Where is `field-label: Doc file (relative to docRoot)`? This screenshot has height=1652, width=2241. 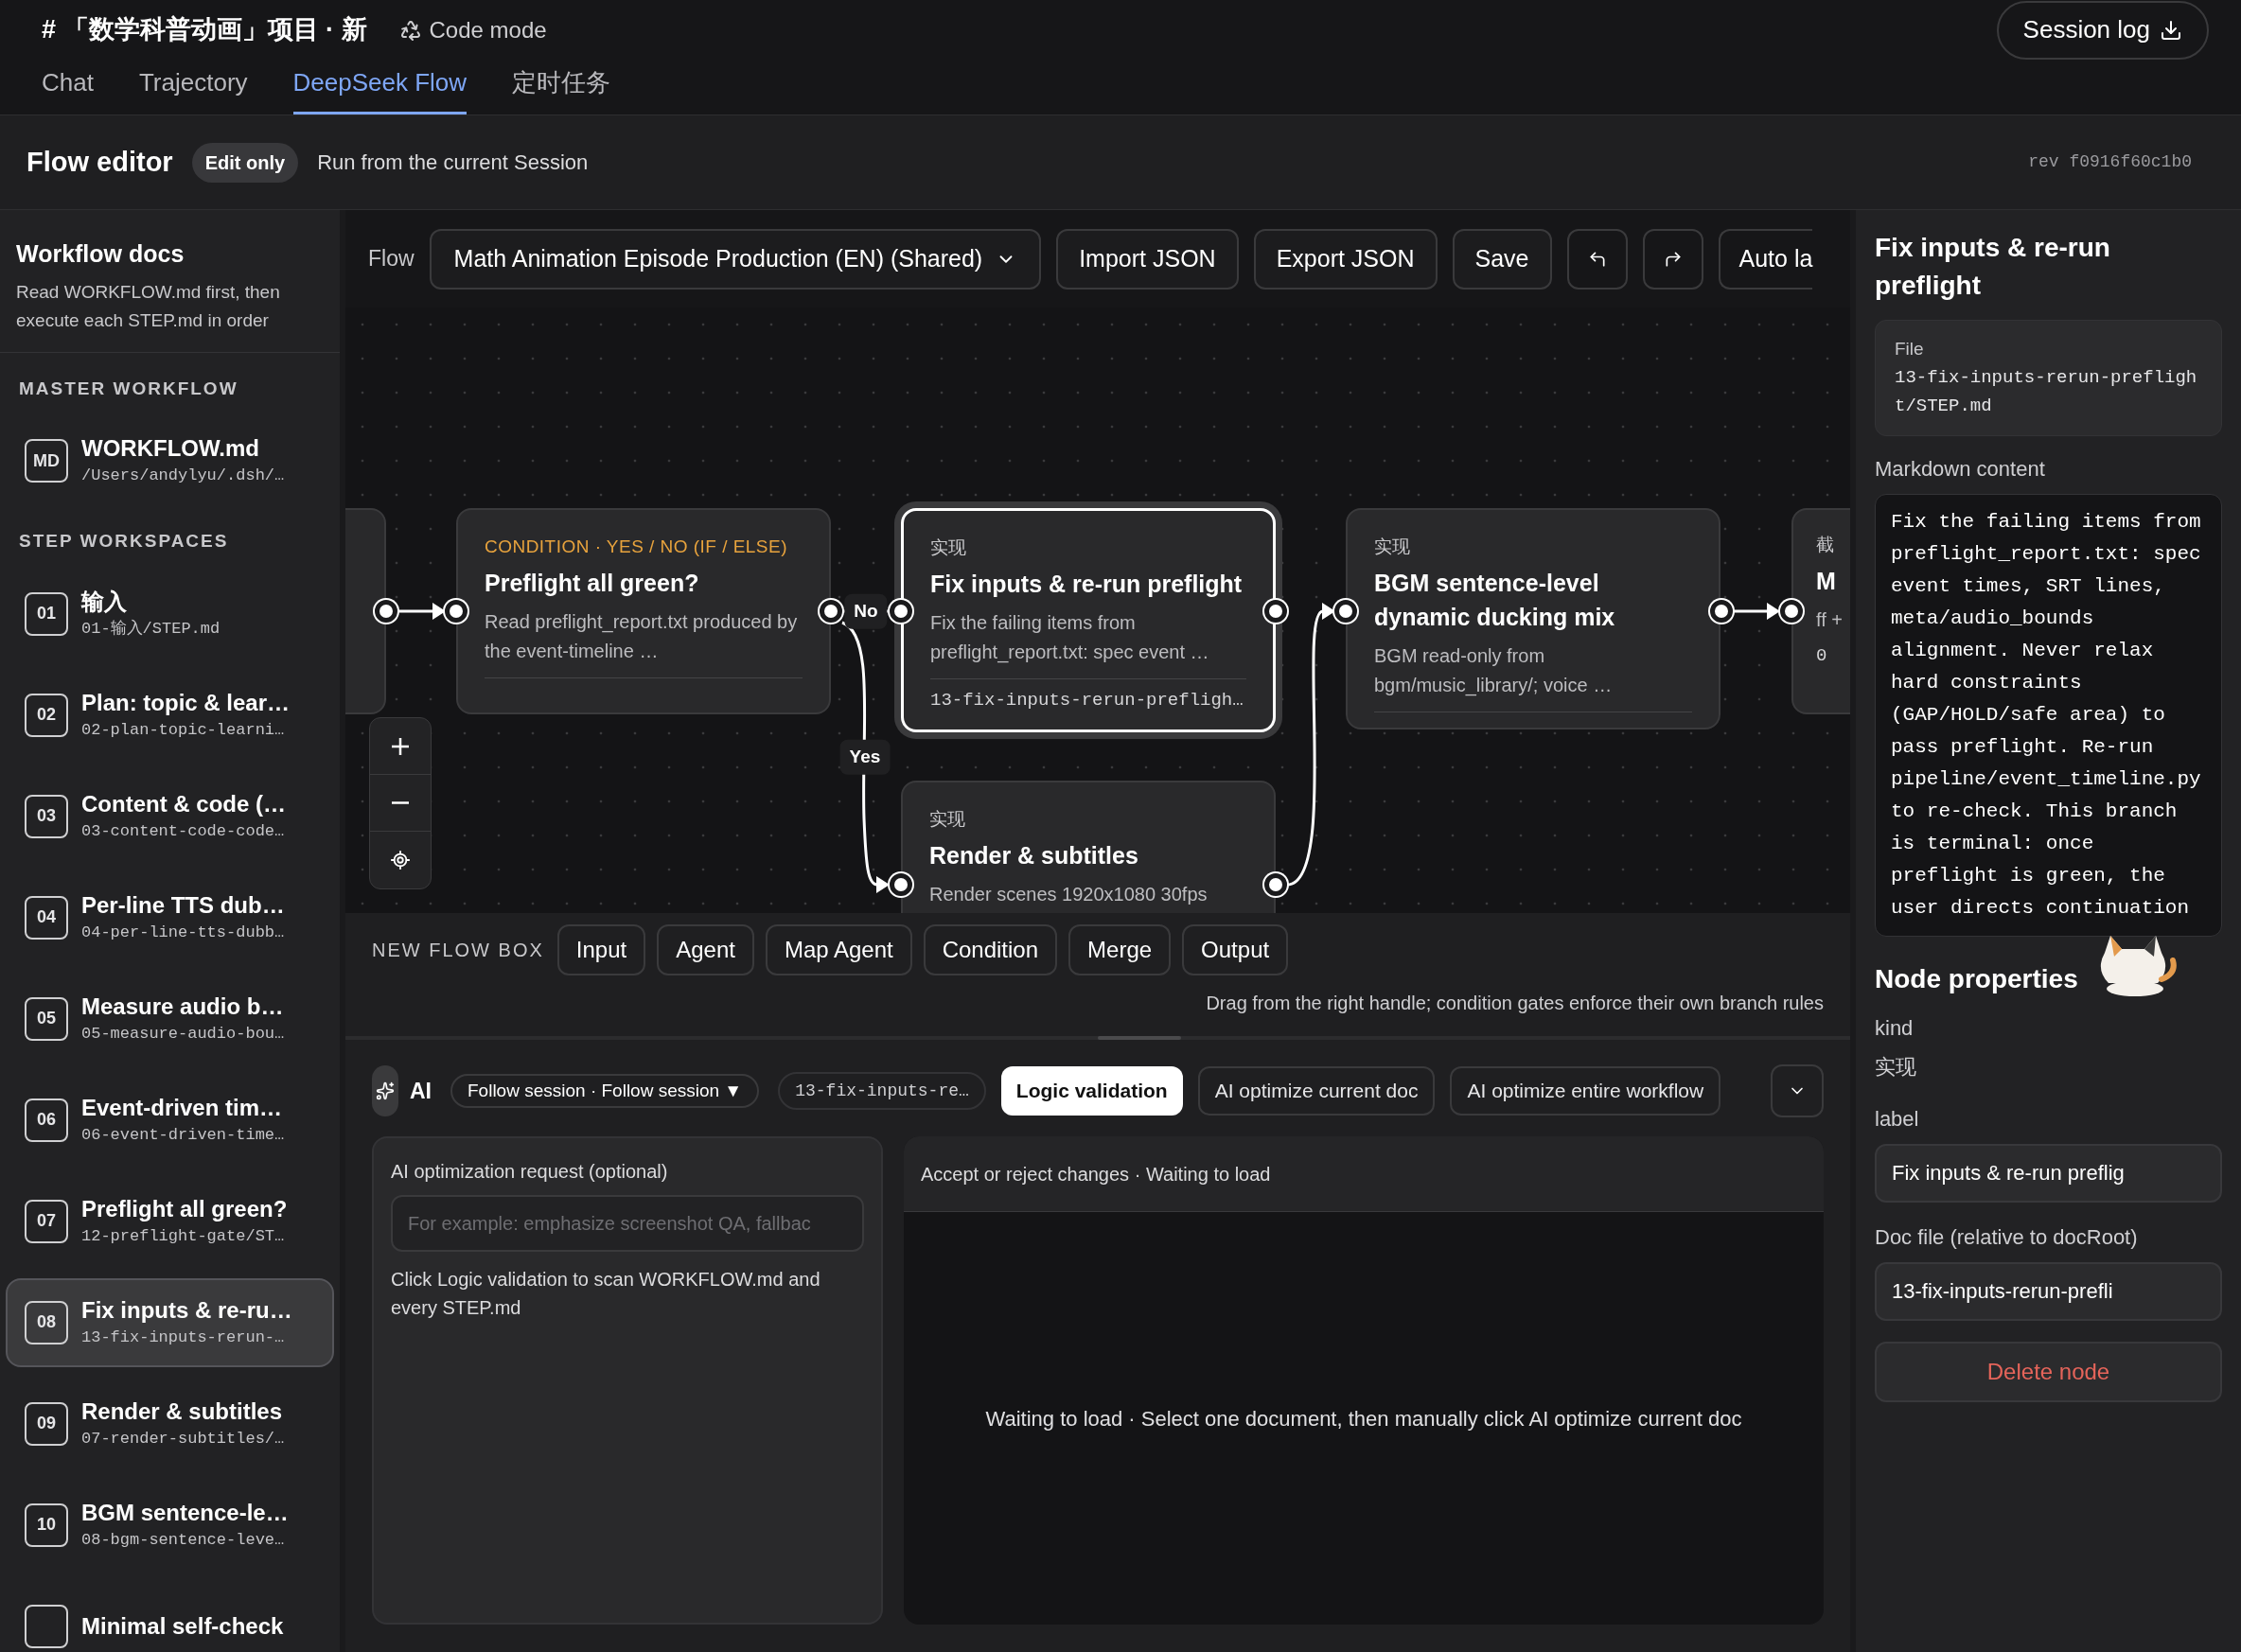
field-label: Doc file (relative to docRoot) is located at coordinates (2007, 1237).